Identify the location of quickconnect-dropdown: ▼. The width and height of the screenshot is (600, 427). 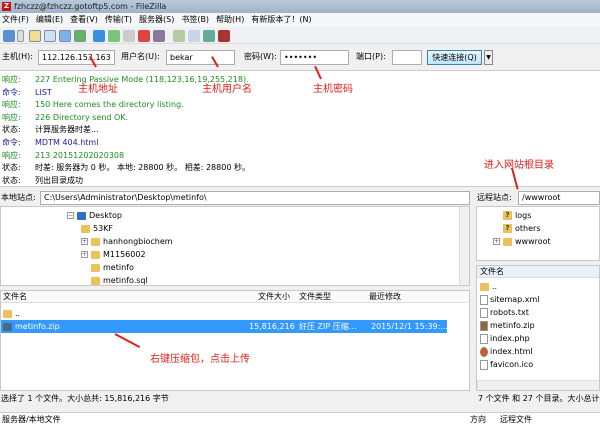
(488, 57).